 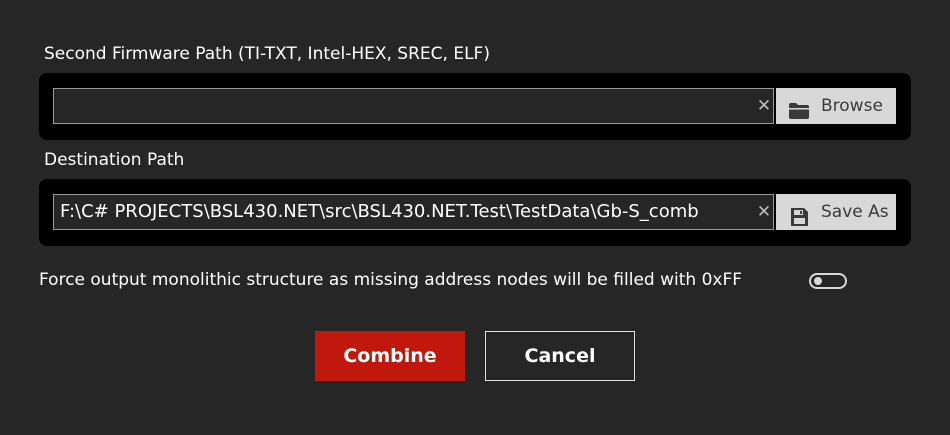 I want to click on combine-button: Combine, so click(x=390, y=356).